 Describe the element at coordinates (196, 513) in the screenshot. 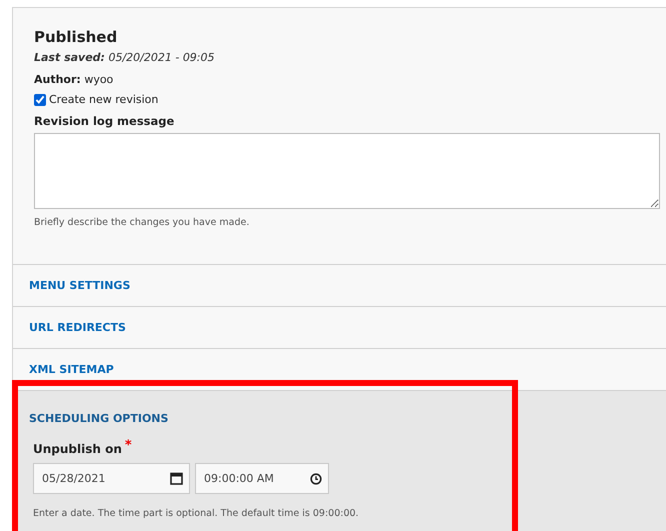

I see `field-description: Enter a date. The time part is optional. The default time is 09:00:00.` at that location.